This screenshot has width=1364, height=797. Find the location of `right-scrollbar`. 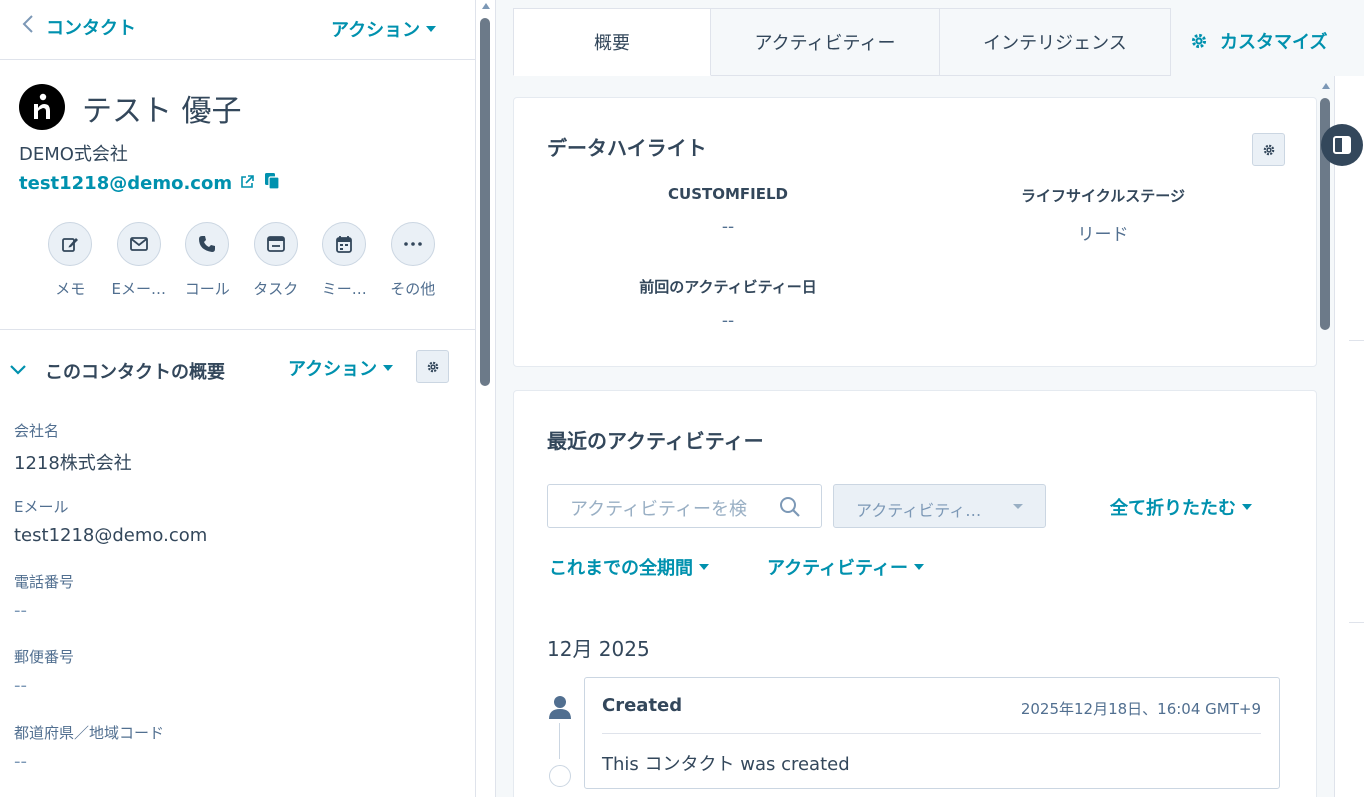

right-scrollbar is located at coordinates (1325, 436).